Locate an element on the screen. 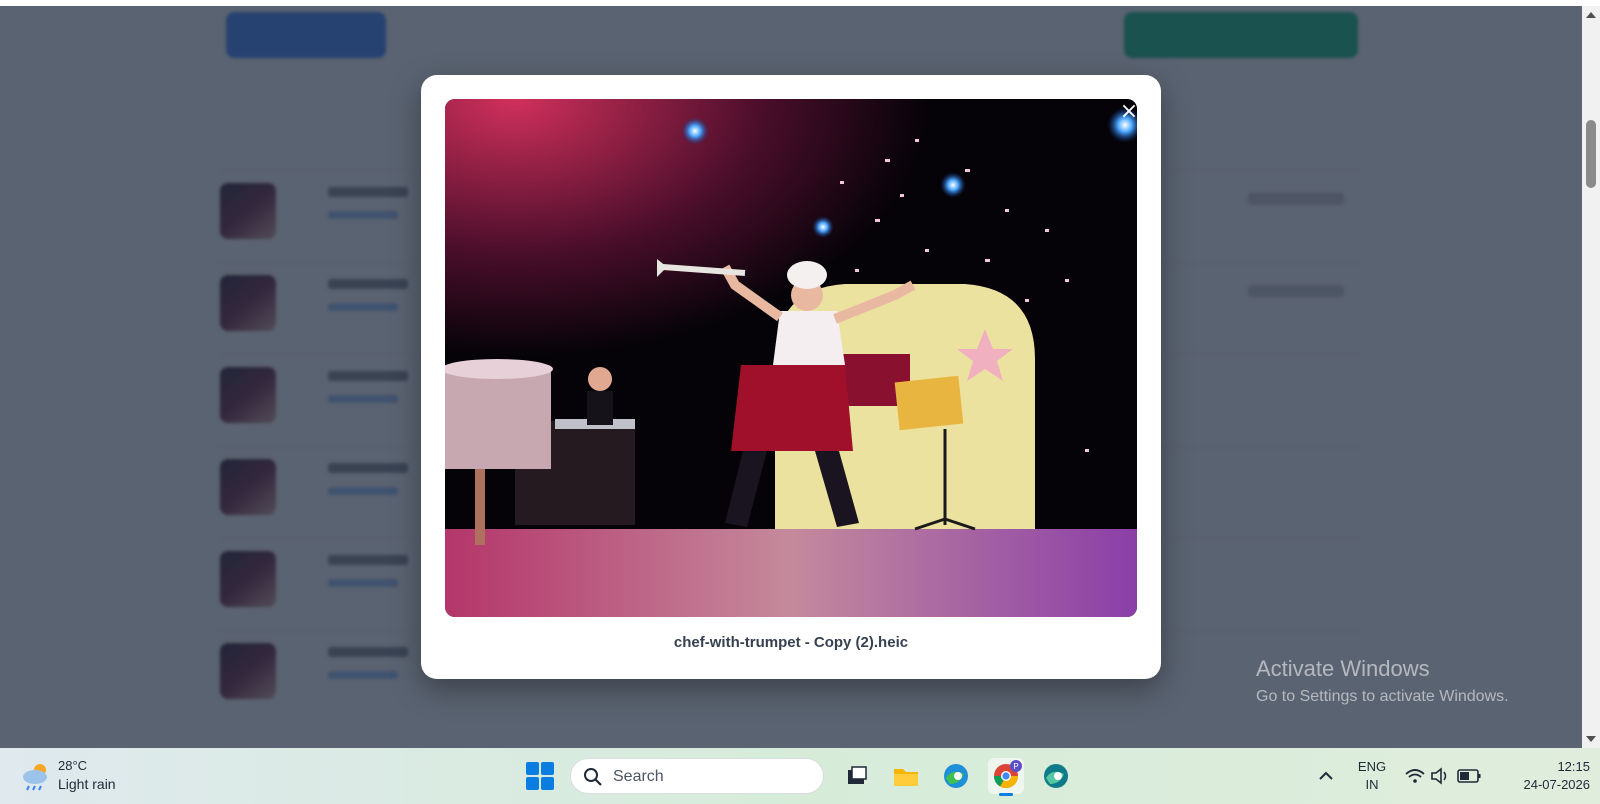  profile-badge: P is located at coordinates (1015, 766).